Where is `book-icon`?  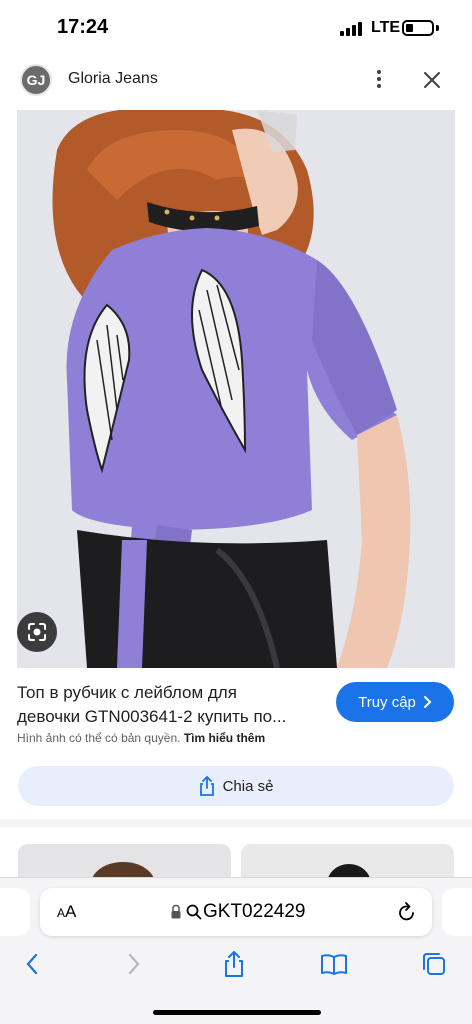
book-icon is located at coordinates (334, 964).